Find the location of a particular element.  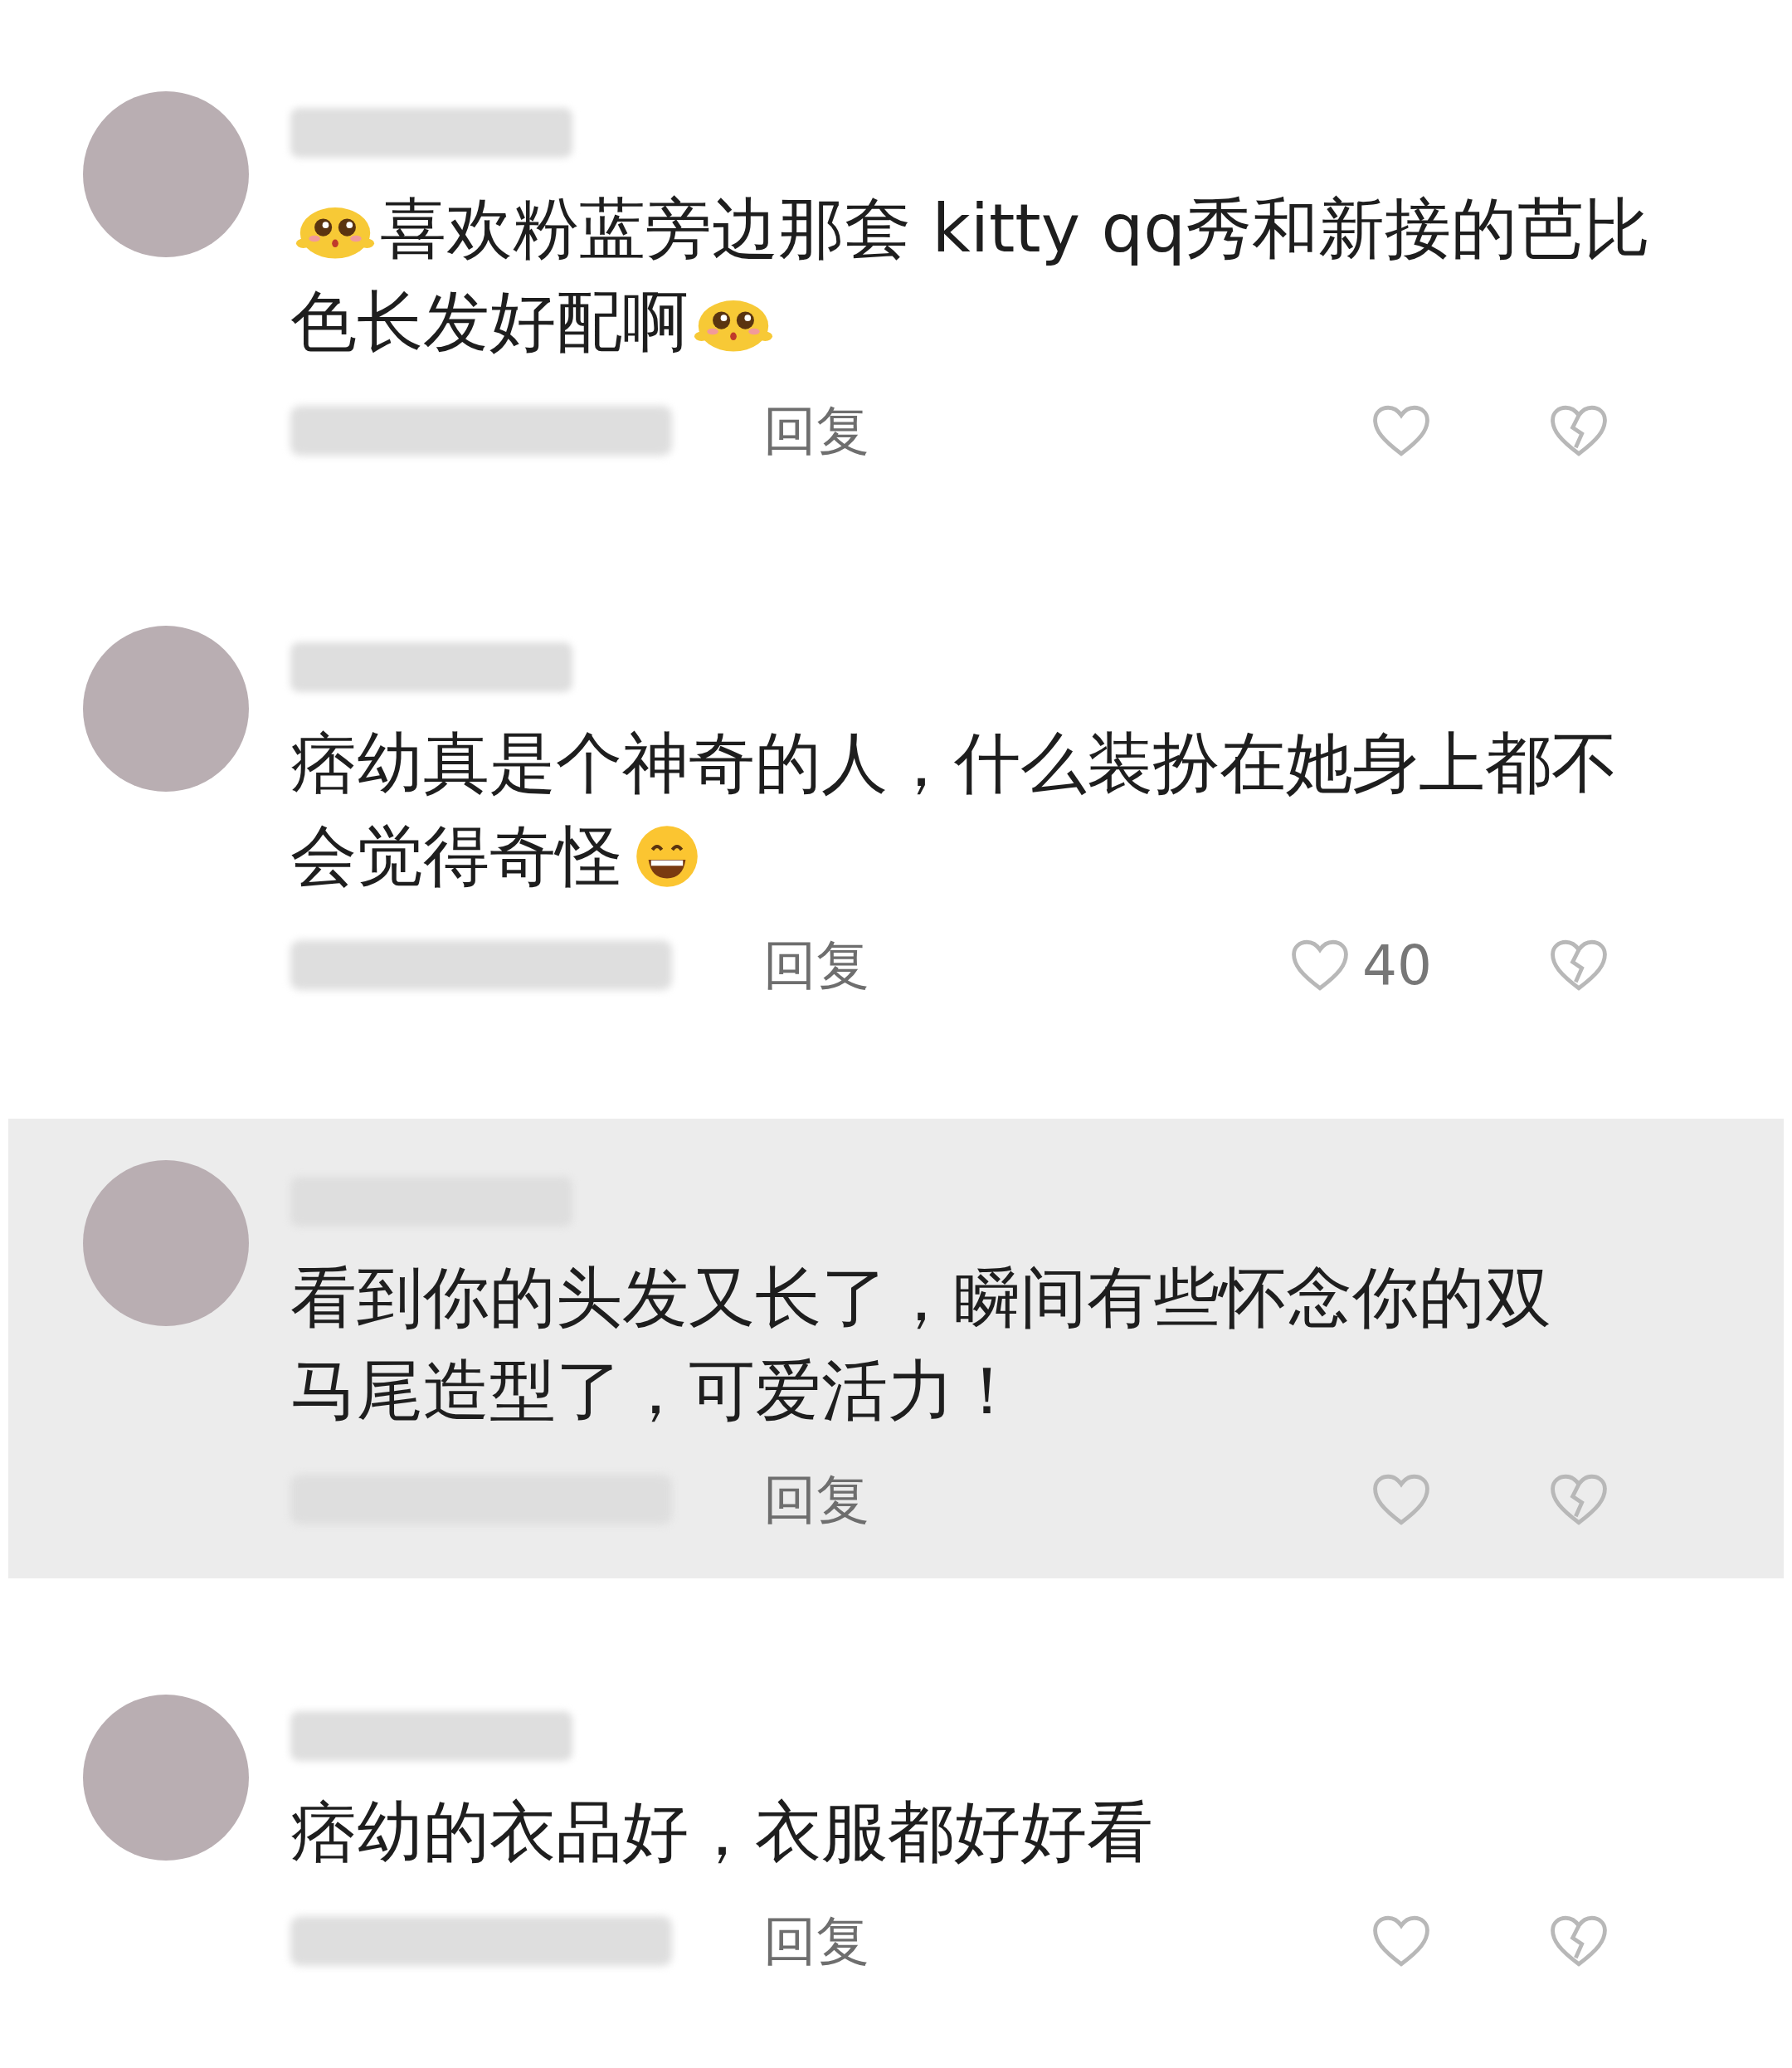

comment-text: 色长发好配啊 is located at coordinates (489, 322).